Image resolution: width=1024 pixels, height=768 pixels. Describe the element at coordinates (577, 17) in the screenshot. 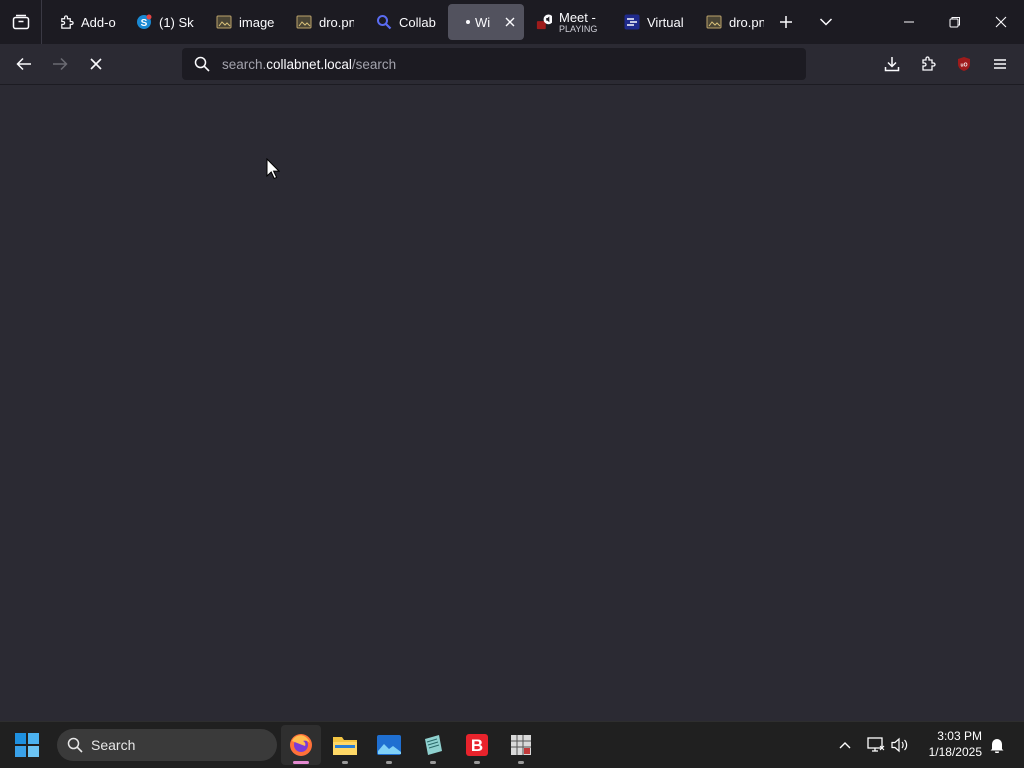

I see `tab-title: Meet -` at that location.